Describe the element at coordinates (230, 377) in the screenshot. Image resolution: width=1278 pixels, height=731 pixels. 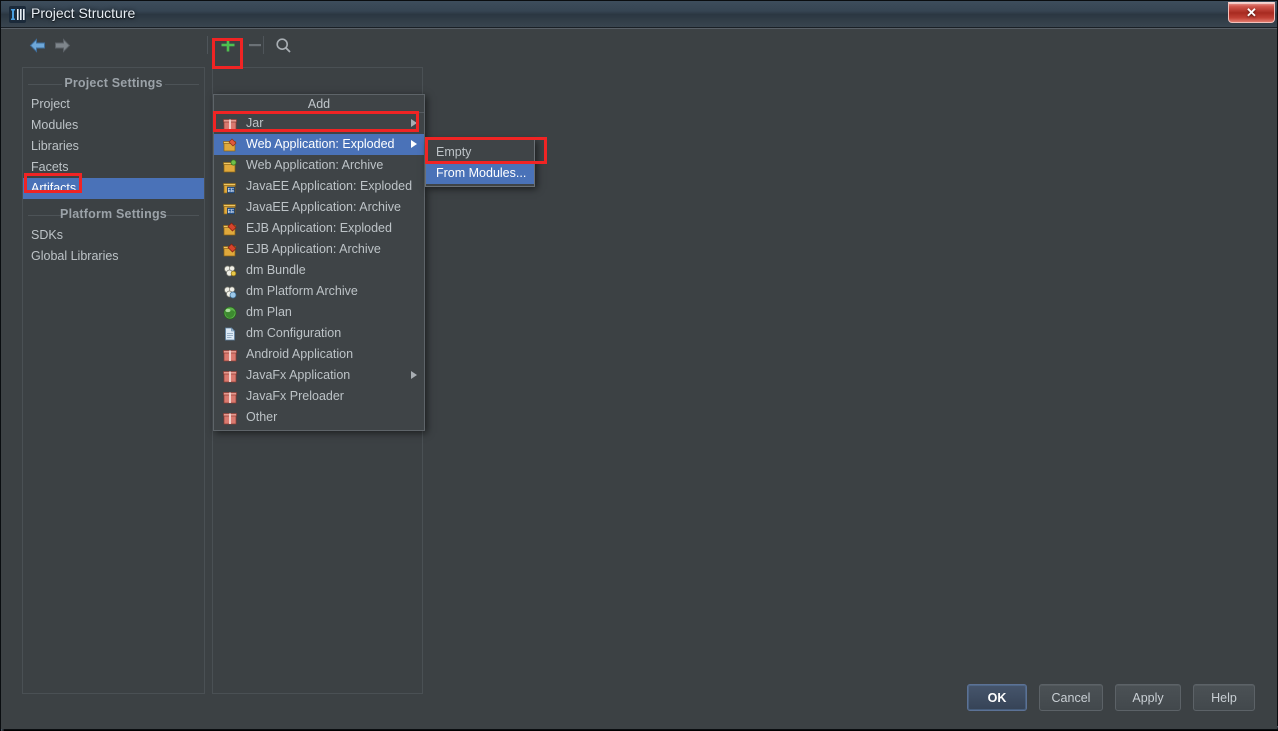
I see `javafx-package-icon` at that location.